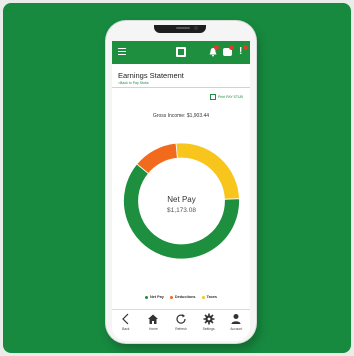  I want to click on alert-badge, so click(245, 47).